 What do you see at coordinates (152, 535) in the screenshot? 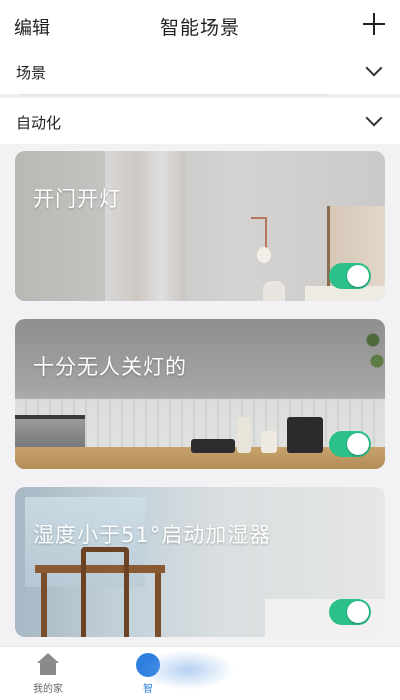
I see `automation-name: 湿度小于51°启动加湿器` at bounding box center [152, 535].